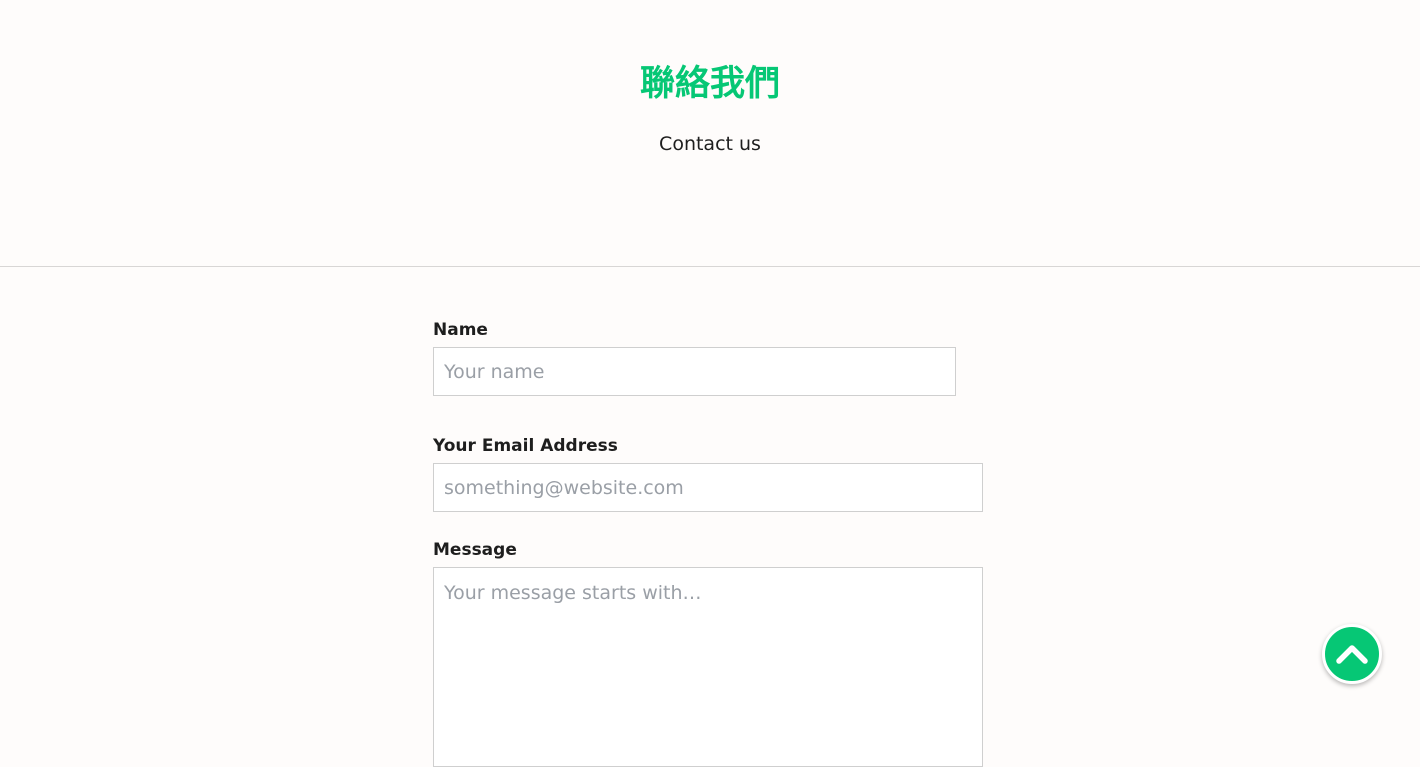  What do you see at coordinates (710, 144) in the screenshot?
I see `page-subtitle: Contact us` at bounding box center [710, 144].